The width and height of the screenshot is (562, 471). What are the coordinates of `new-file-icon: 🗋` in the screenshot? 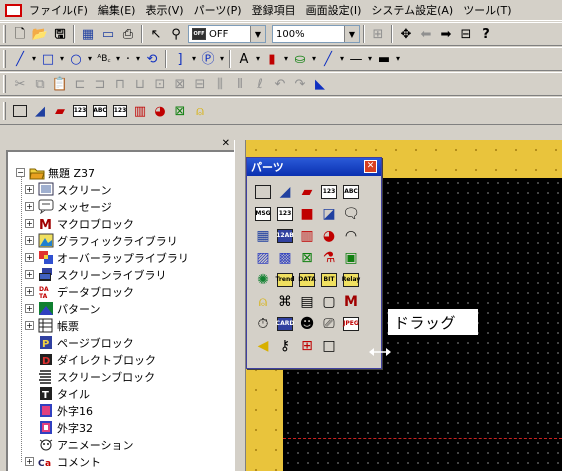 It's located at (20, 34).